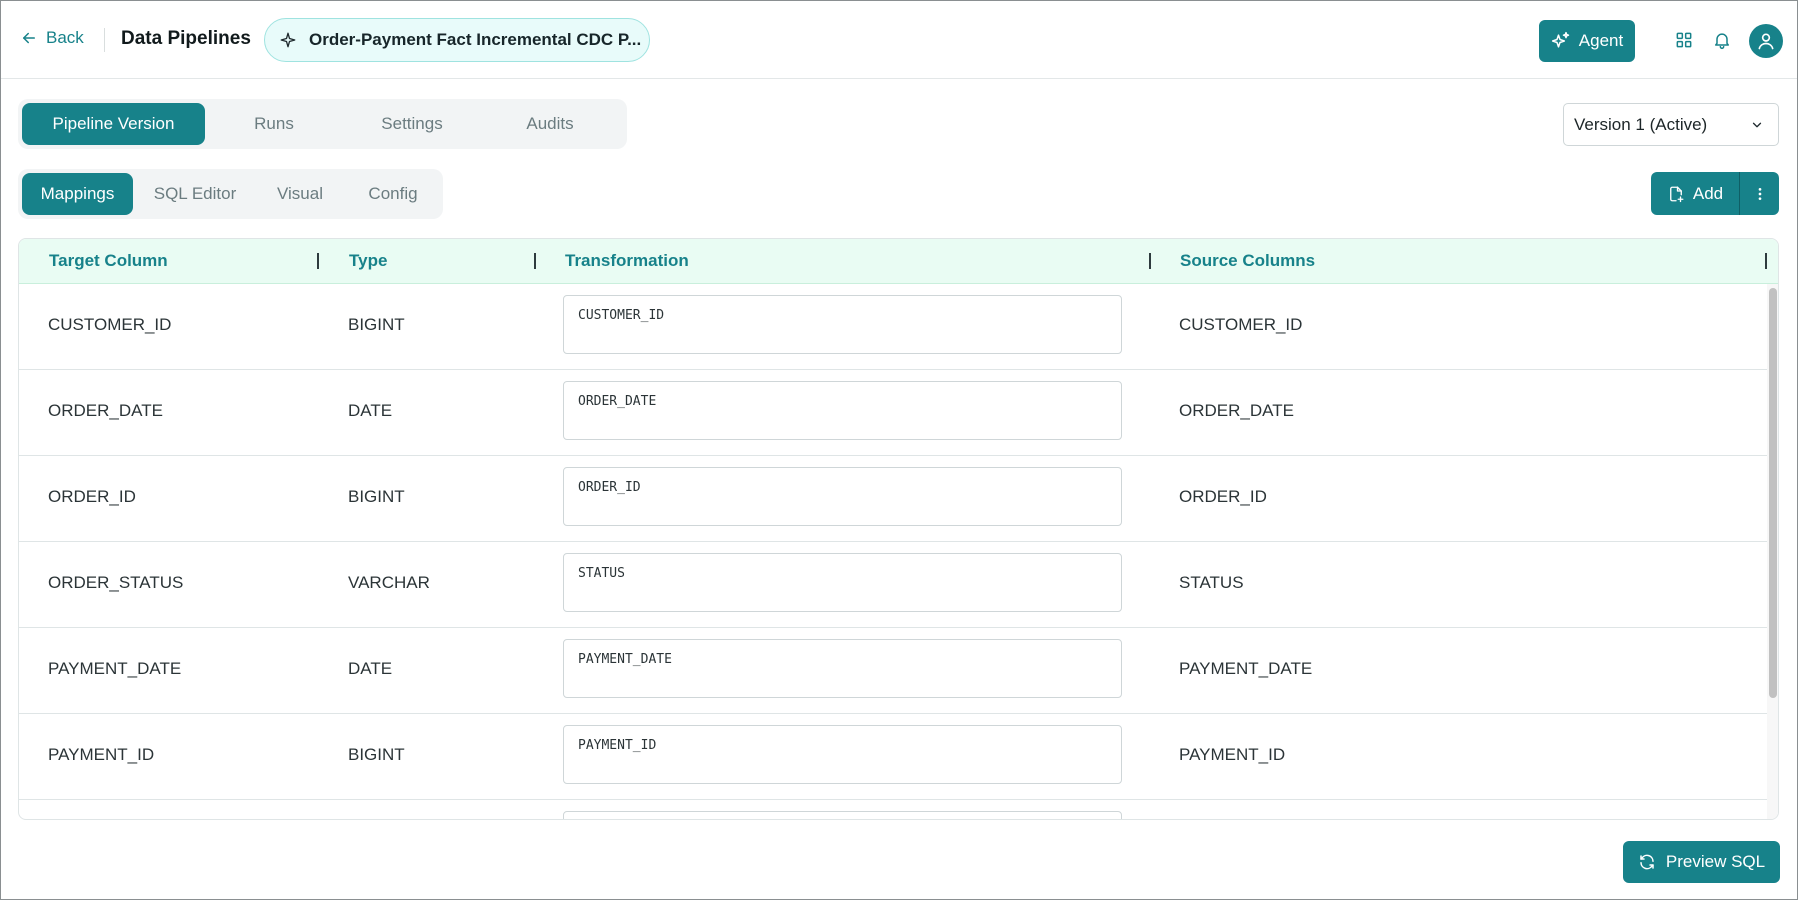  What do you see at coordinates (108, 261) in the screenshot?
I see `column-header-target: Target Column` at bounding box center [108, 261].